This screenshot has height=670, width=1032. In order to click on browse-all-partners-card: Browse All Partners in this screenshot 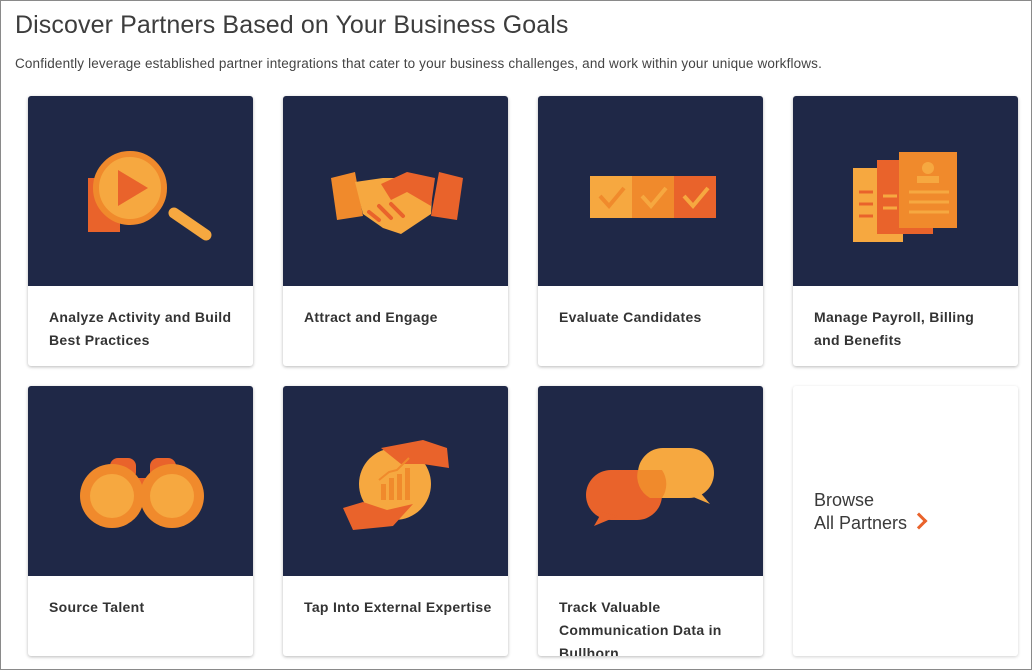, I will do `click(905, 521)`.